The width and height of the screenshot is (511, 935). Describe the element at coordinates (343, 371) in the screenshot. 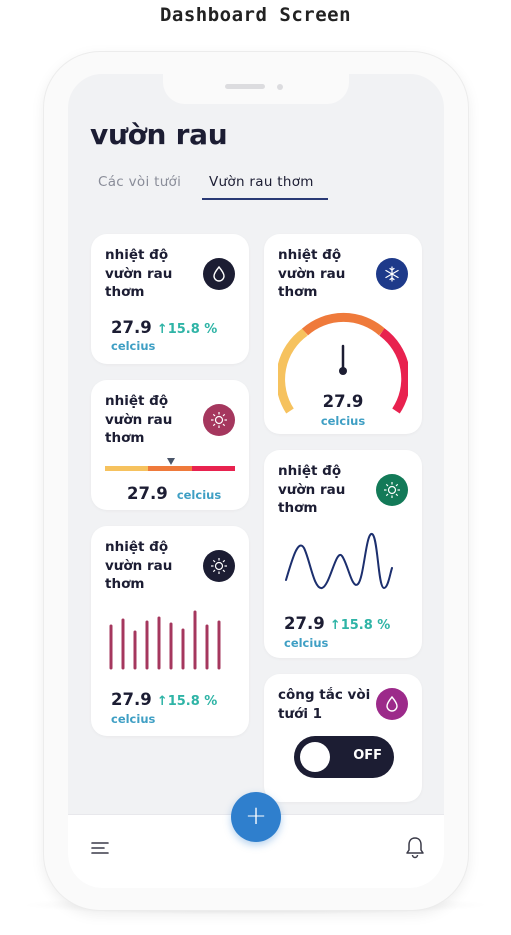

I see `gauge-needle-pivot` at that location.